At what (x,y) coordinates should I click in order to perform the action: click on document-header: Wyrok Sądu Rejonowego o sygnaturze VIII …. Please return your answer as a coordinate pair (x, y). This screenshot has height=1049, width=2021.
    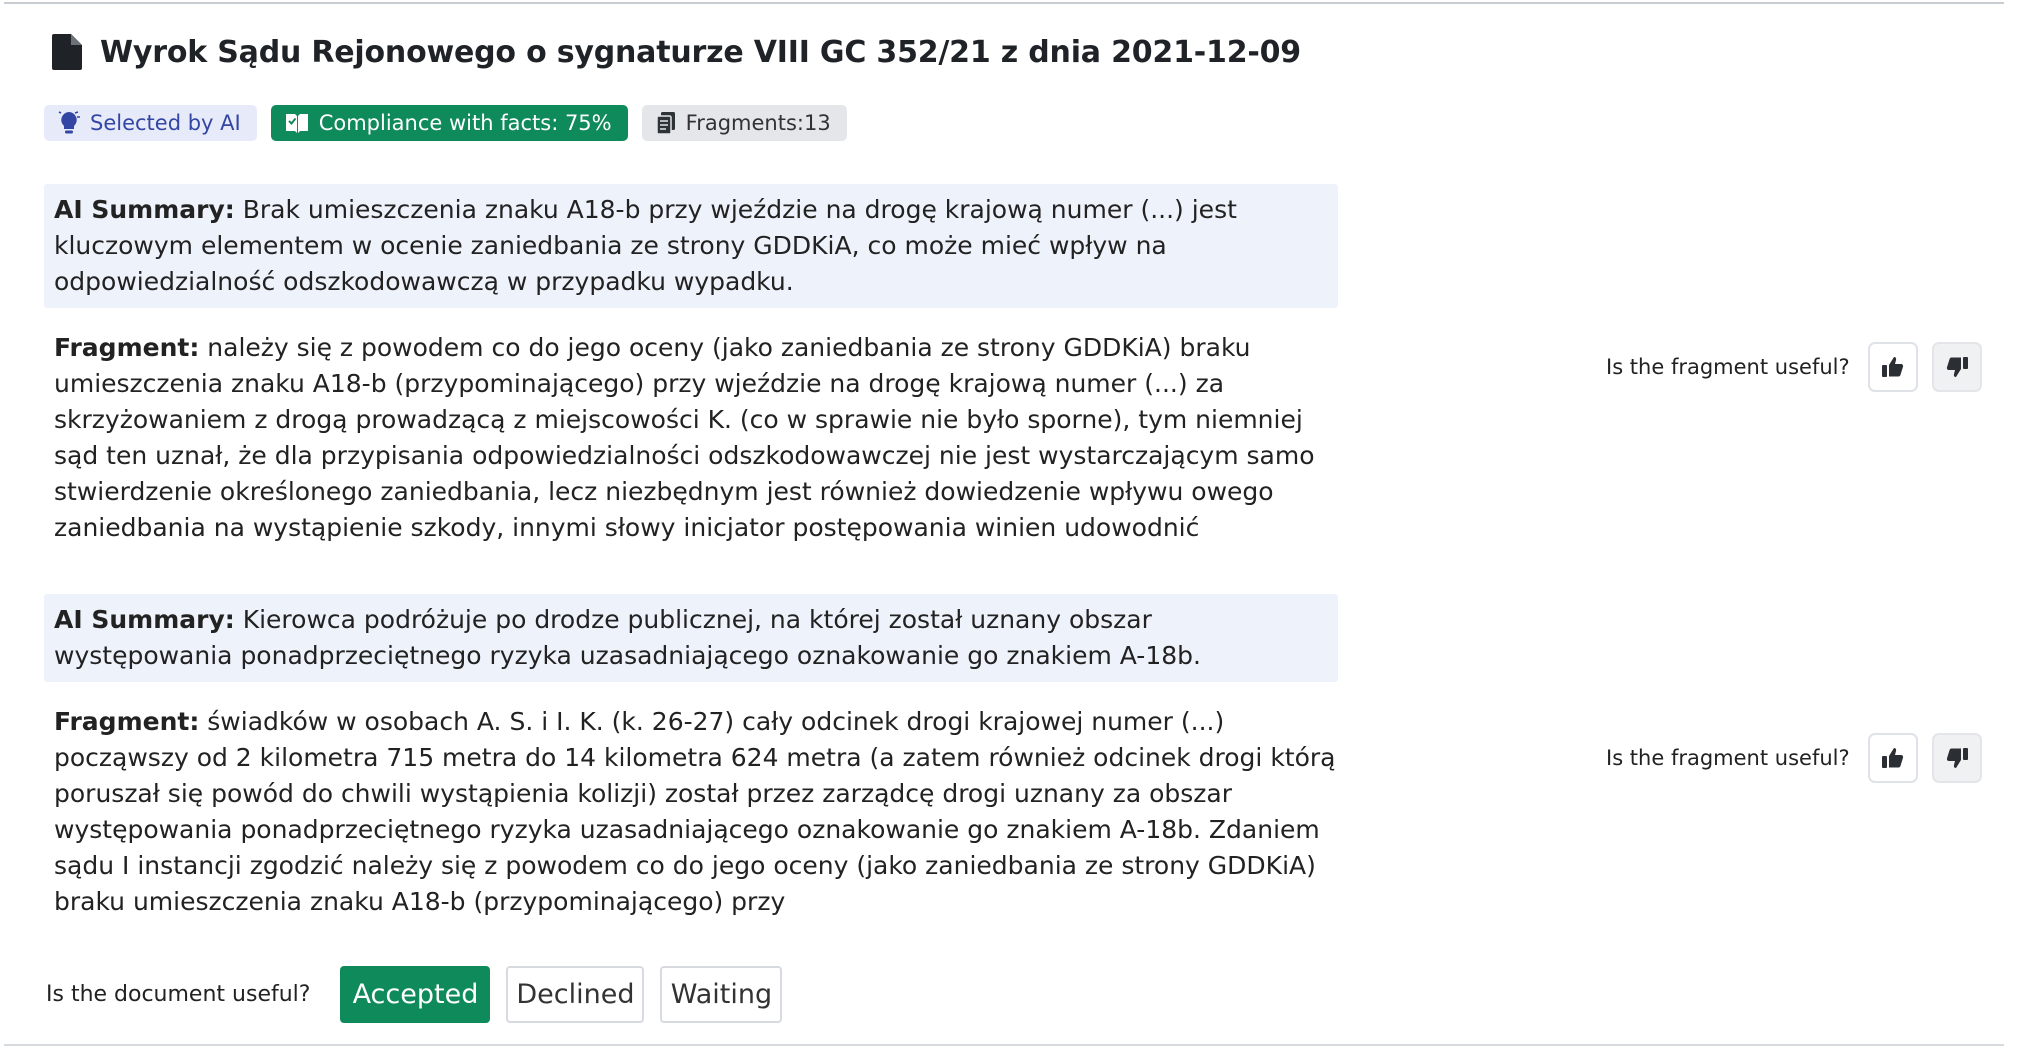
    Looking at the image, I should click on (676, 52).